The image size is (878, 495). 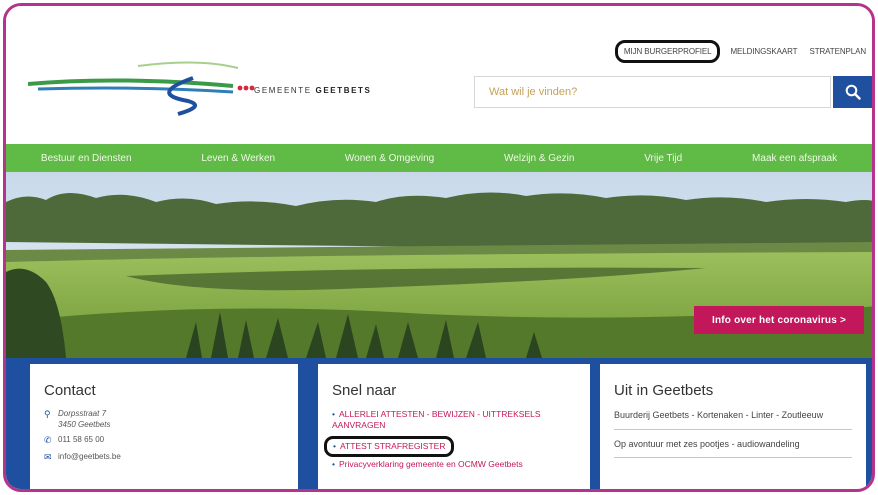 I want to click on logo-wordmark: GEMEENTE GEETBETS, so click(x=312, y=90).